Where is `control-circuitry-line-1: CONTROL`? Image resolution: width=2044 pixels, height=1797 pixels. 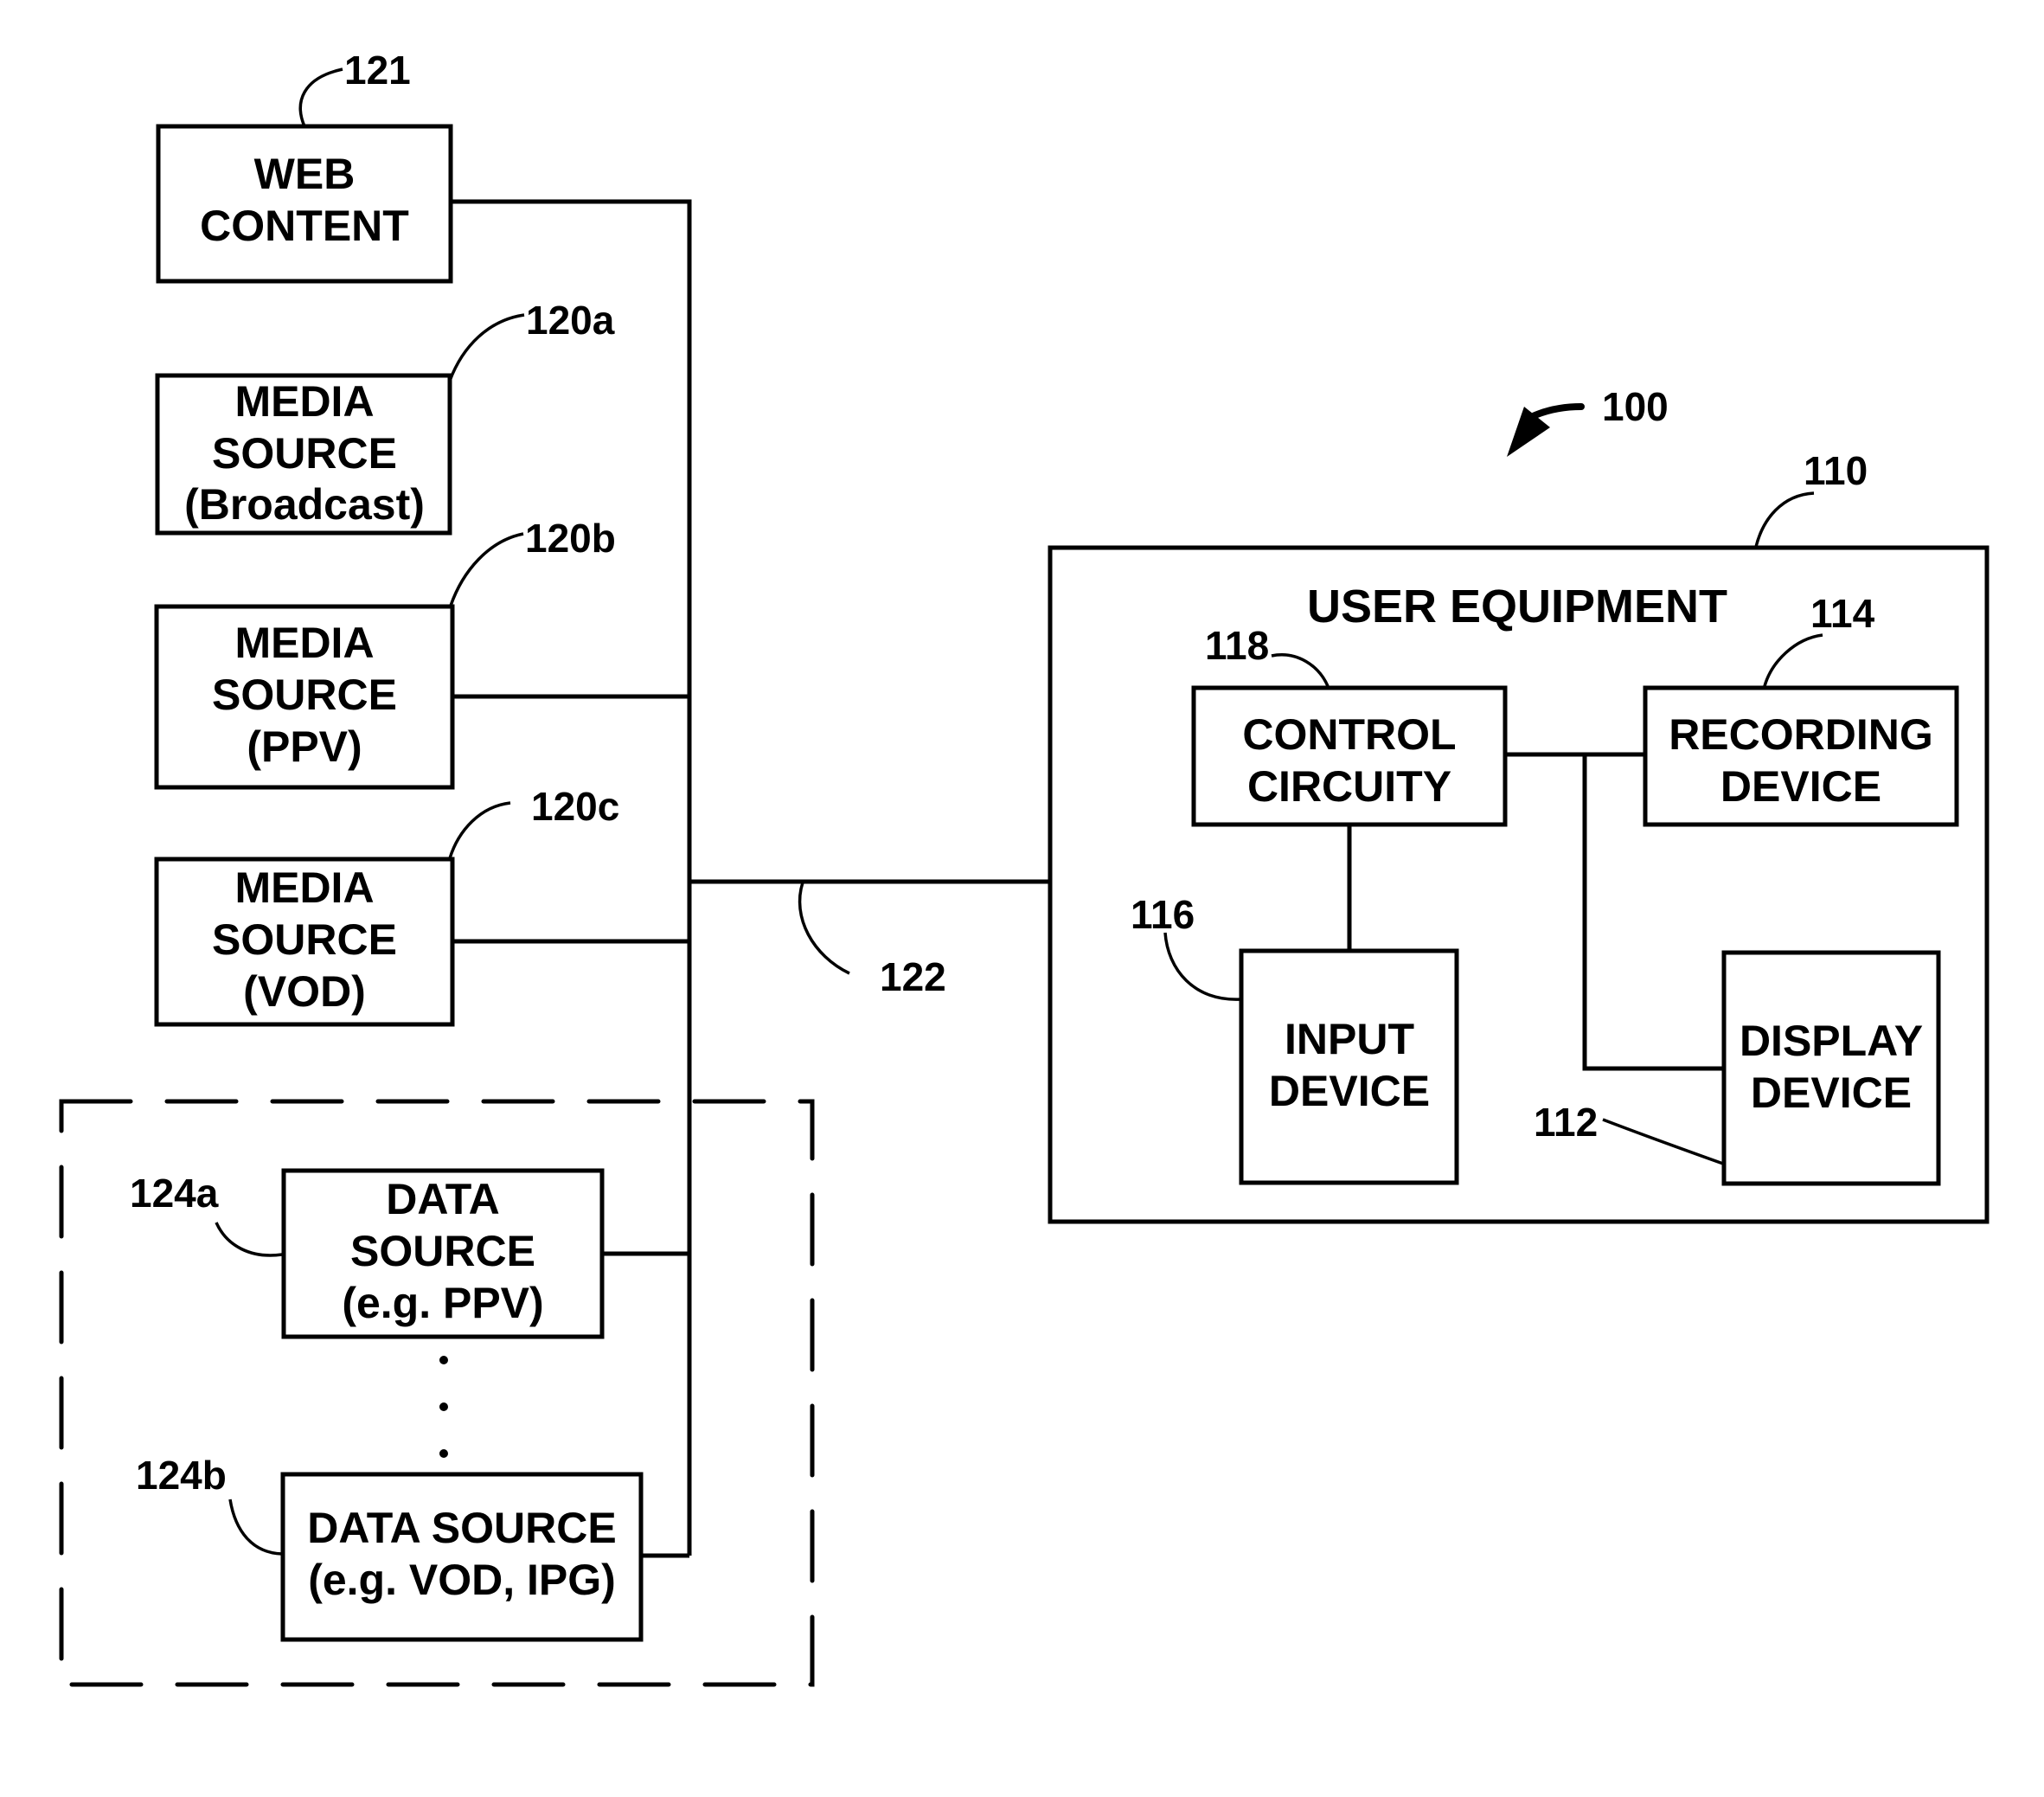 control-circuitry-line-1: CONTROL is located at coordinates (1349, 734).